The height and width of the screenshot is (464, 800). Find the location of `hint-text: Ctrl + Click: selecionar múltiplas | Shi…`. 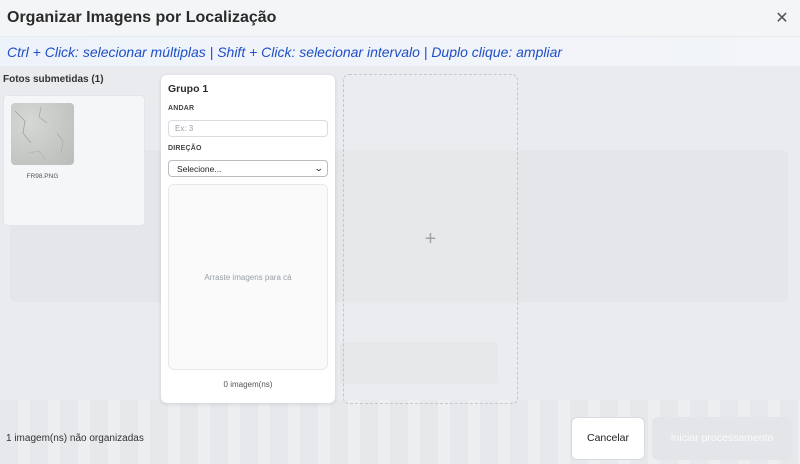

hint-text: Ctrl + Click: selecionar múltiplas | Shi… is located at coordinates (285, 51).